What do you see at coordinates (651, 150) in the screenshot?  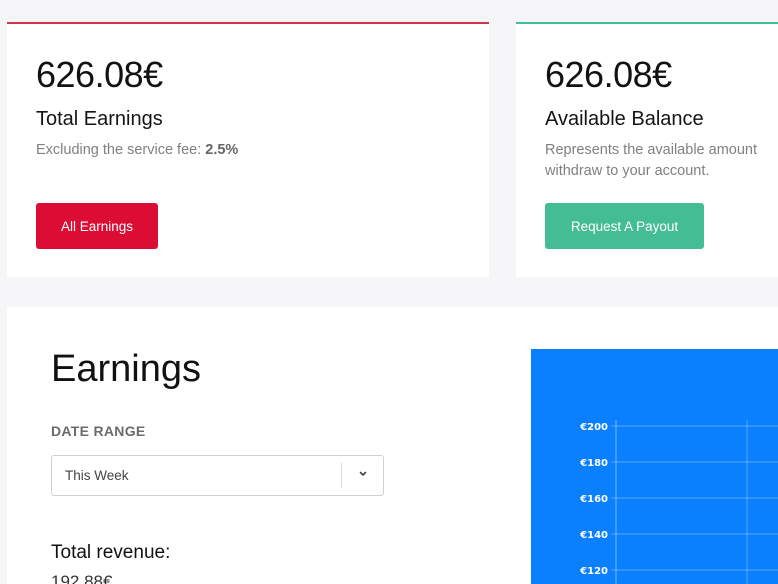 I see `balance-desc-line-1: Represents the available amount` at bounding box center [651, 150].